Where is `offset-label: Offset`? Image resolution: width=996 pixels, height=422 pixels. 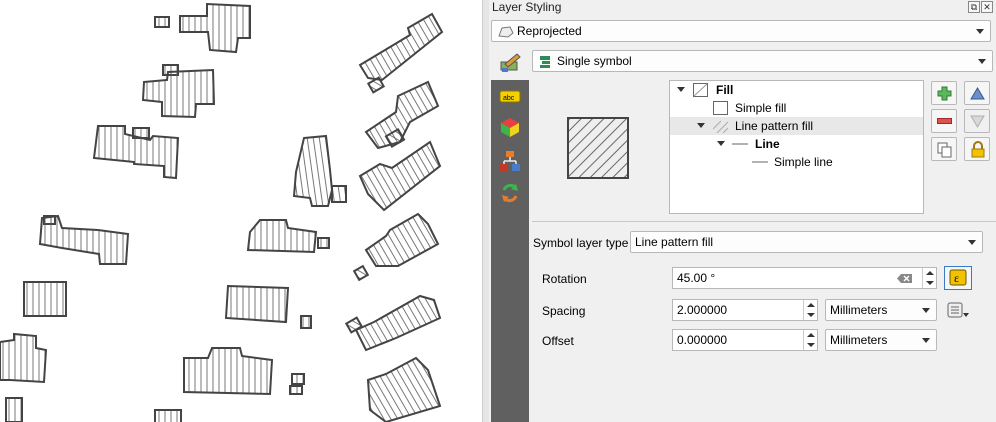
offset-label: Offset is located at coordinates (558, 341).